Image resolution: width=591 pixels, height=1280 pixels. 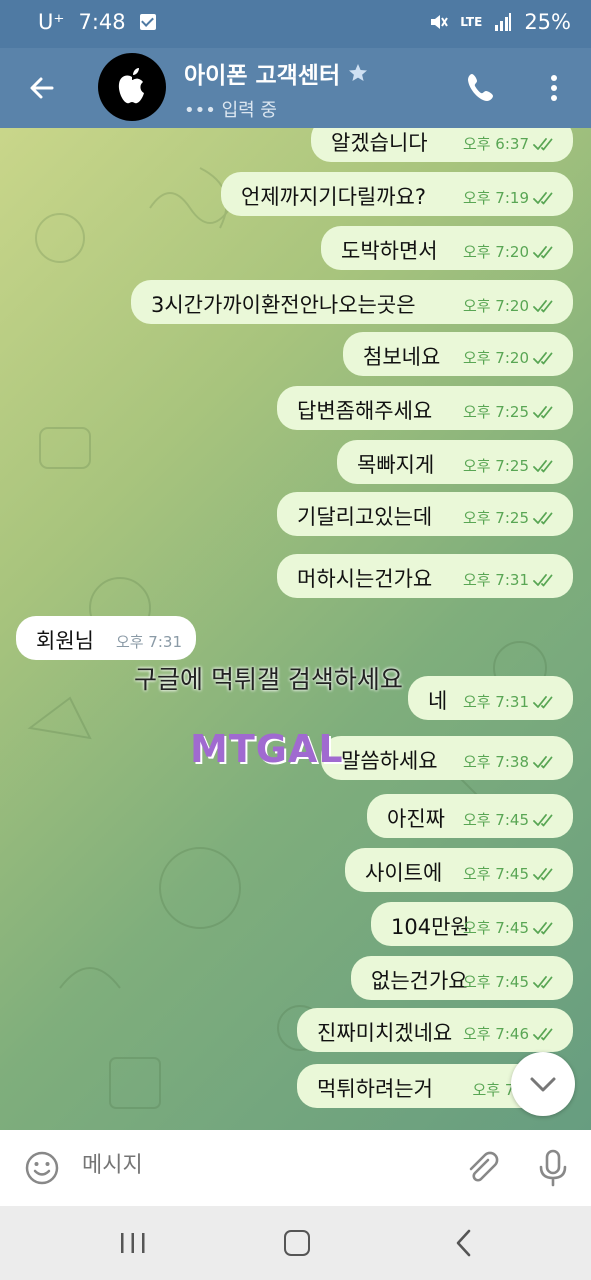 I want to click on outgoing-message: 없는건가요 오후 7:45, so click(x=462, y=978).